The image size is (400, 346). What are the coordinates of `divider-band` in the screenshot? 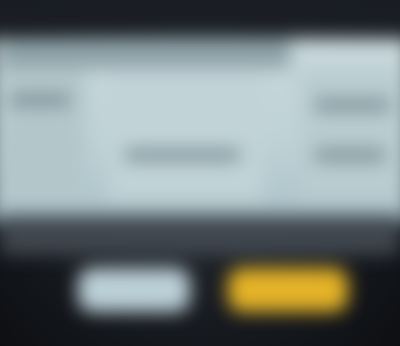 It's located at (200, 235).